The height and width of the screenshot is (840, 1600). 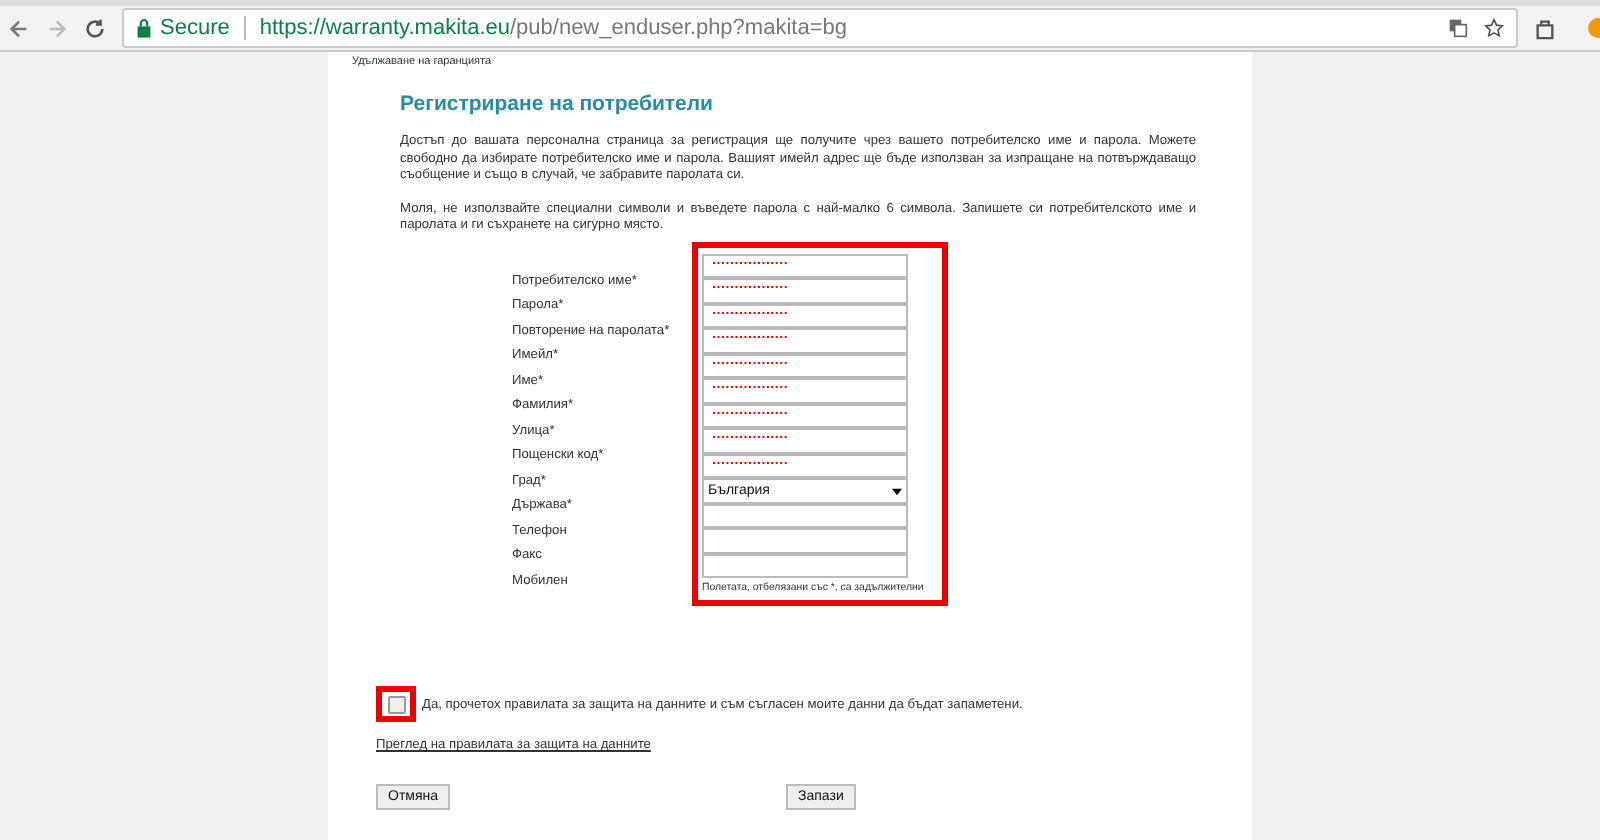 I want to click on star-icon, so click(x=1494, y=28).